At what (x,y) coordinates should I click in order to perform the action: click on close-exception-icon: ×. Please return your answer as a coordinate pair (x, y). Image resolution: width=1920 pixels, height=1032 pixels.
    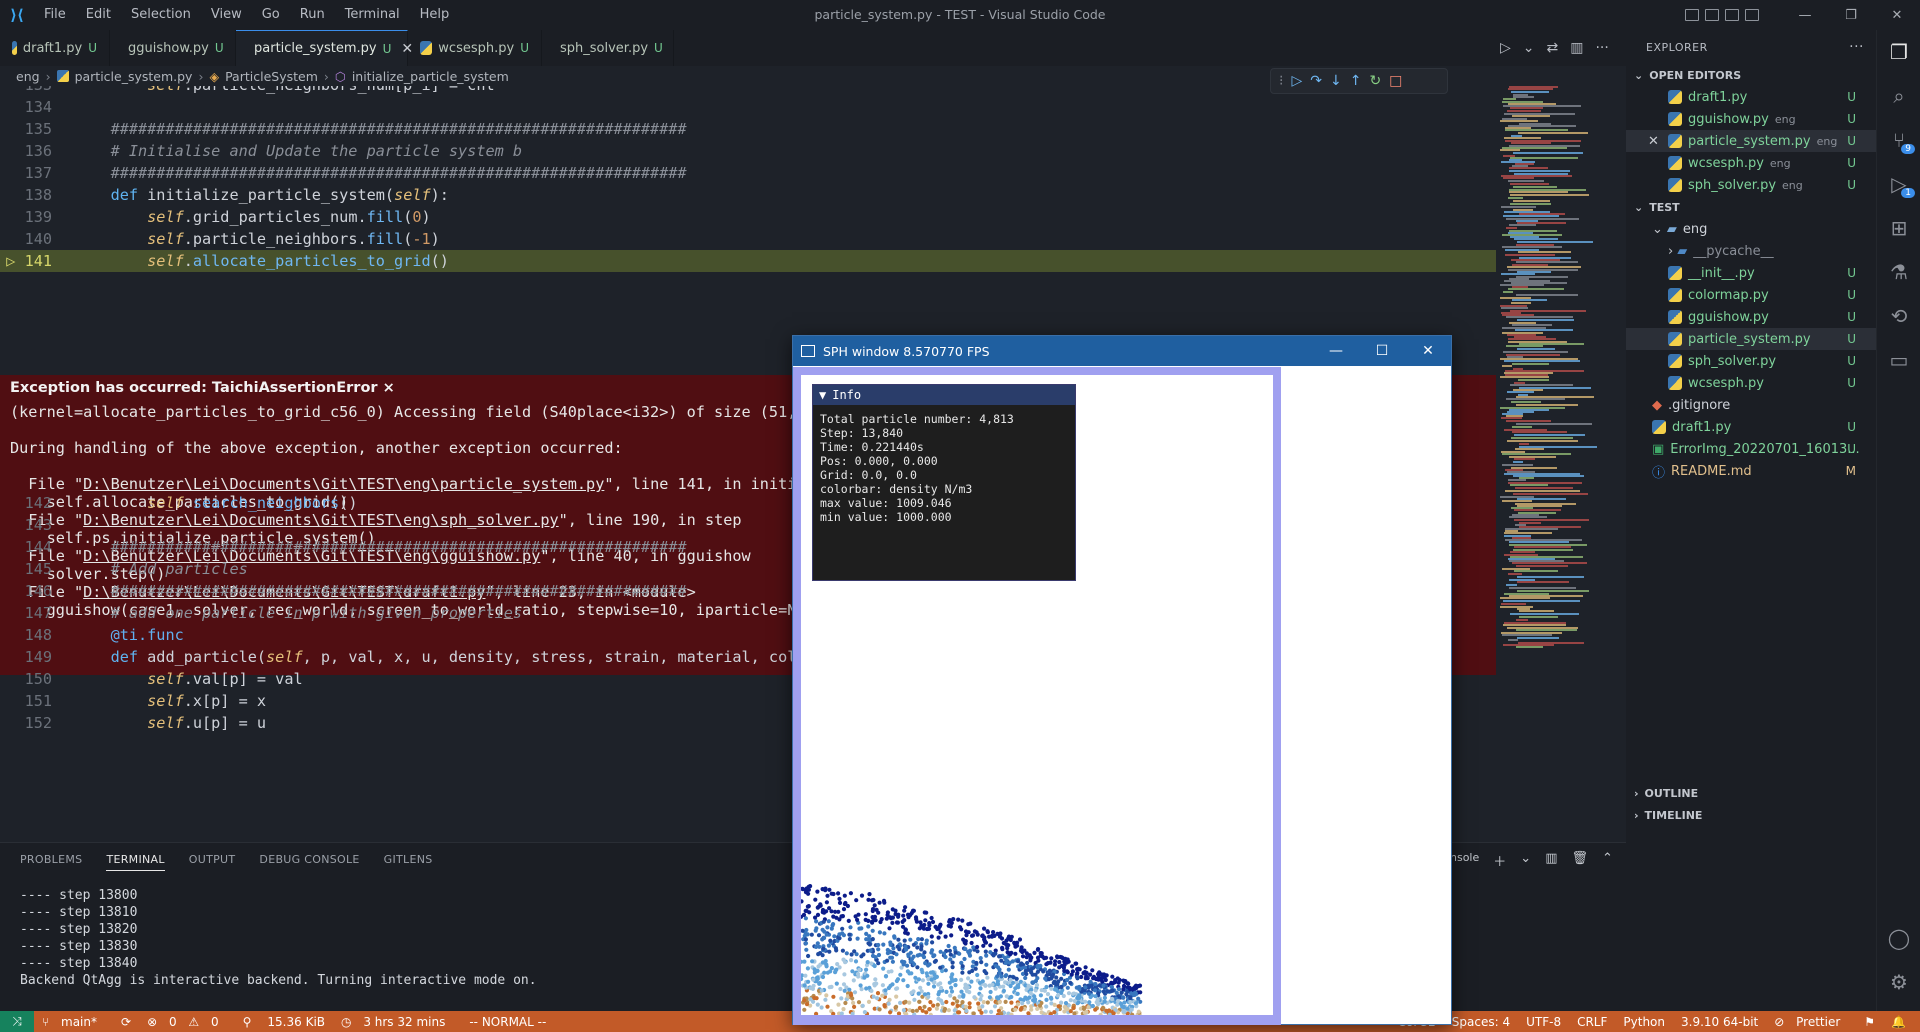
    Looking at the image, I should click on (389, 388).